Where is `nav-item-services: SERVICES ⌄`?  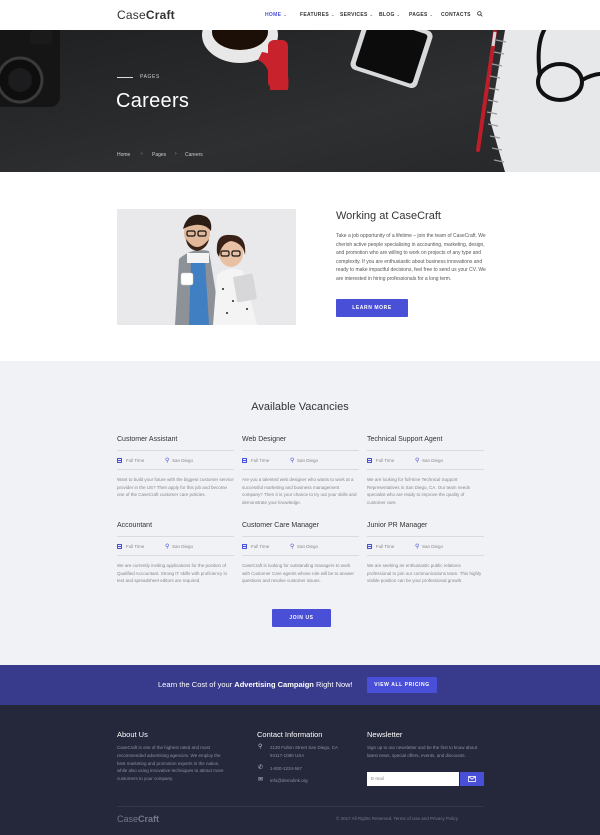 nav-item-services: SERVICES ⌄ is located at coordinates (356, 15).